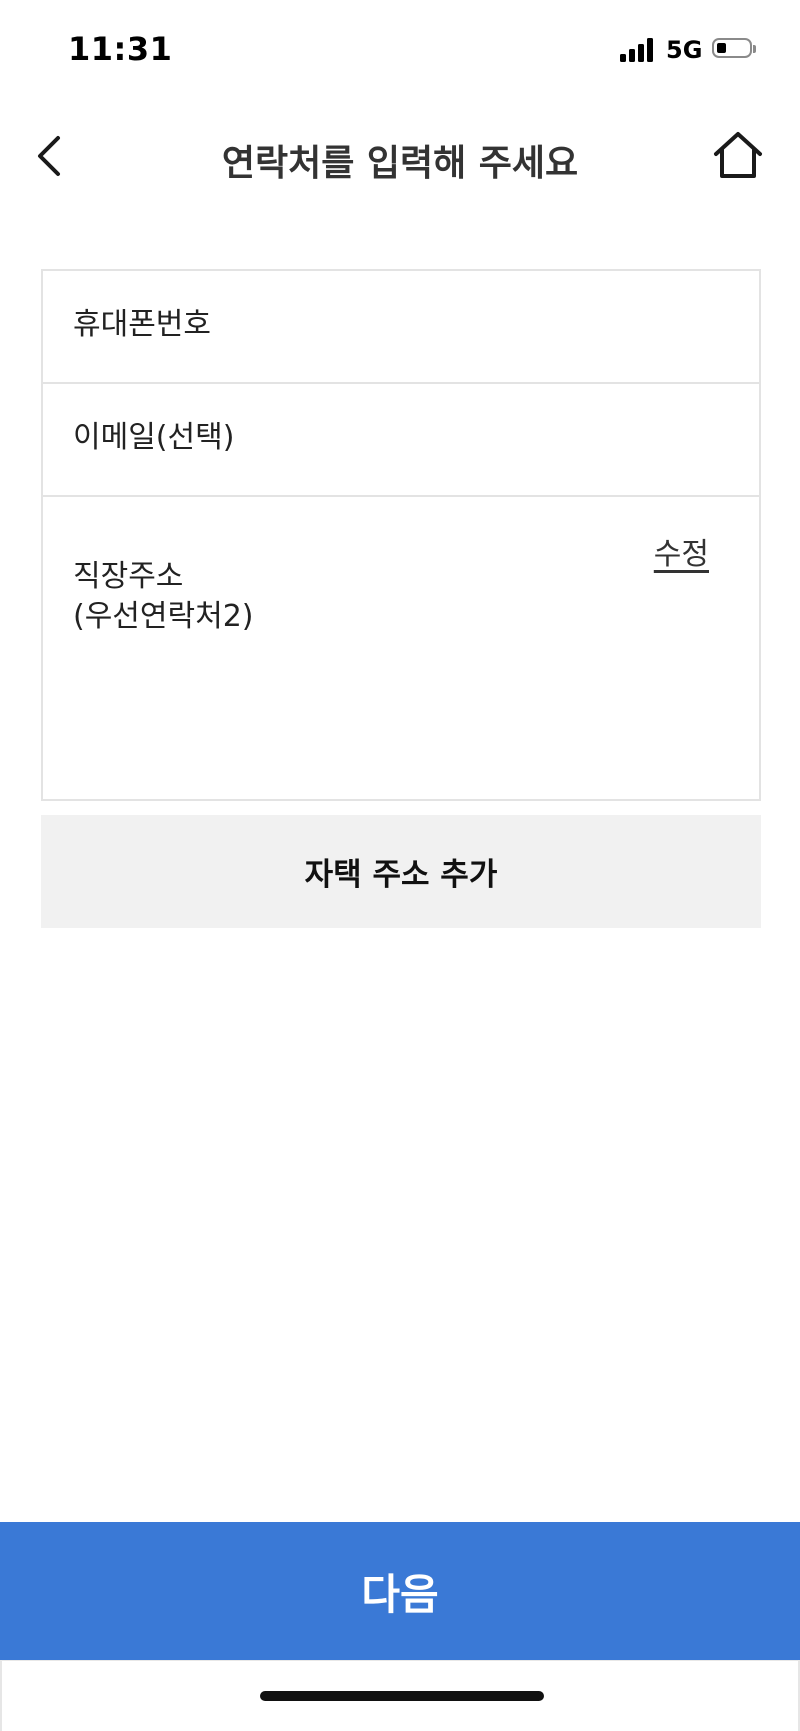 Image resolution: width=800 pixels, height=1731 pixels. Describe the element at coordinates (154, 437) in the screenshot. I see `email-label: 이메일(선택)` at that location.